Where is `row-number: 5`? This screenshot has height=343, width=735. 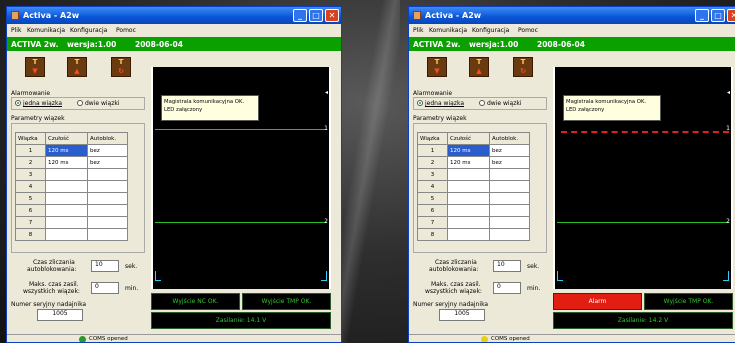 row-number: 5 is located at coordinates (30, 198).